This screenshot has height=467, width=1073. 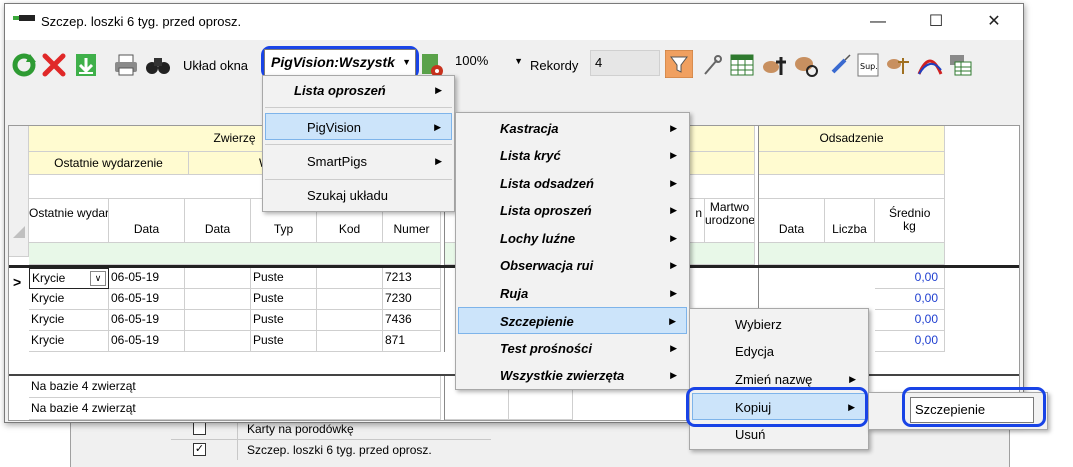 I want to click on download-icon, so click(x=86, y=65).